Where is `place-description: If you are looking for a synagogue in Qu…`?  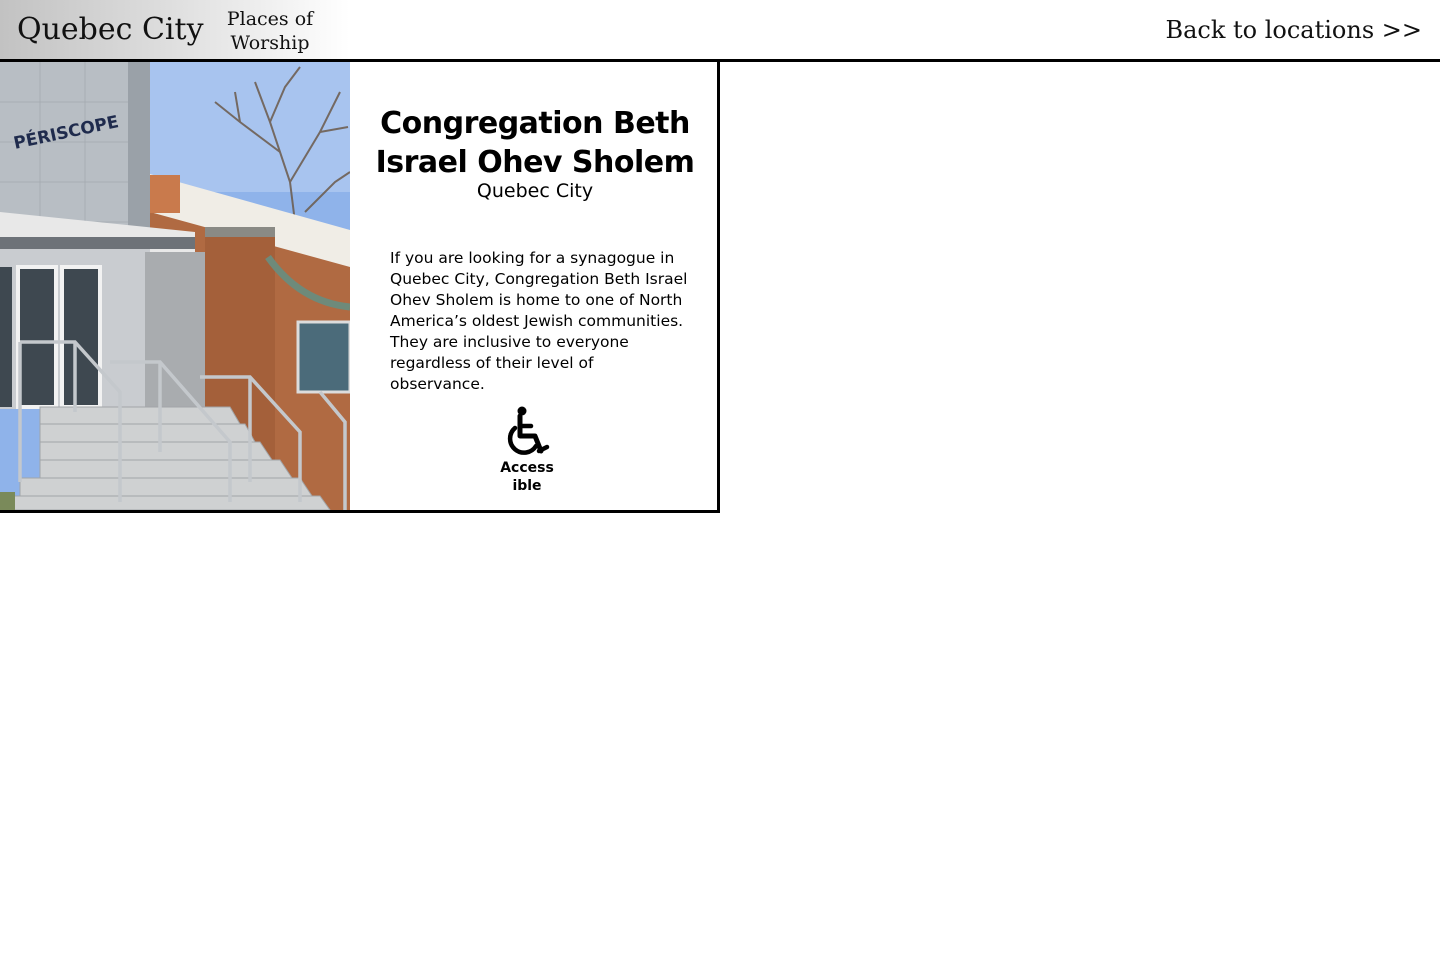
place-description: If you are looking for a synagogue in Qu… is located at coordinates (539, 321).